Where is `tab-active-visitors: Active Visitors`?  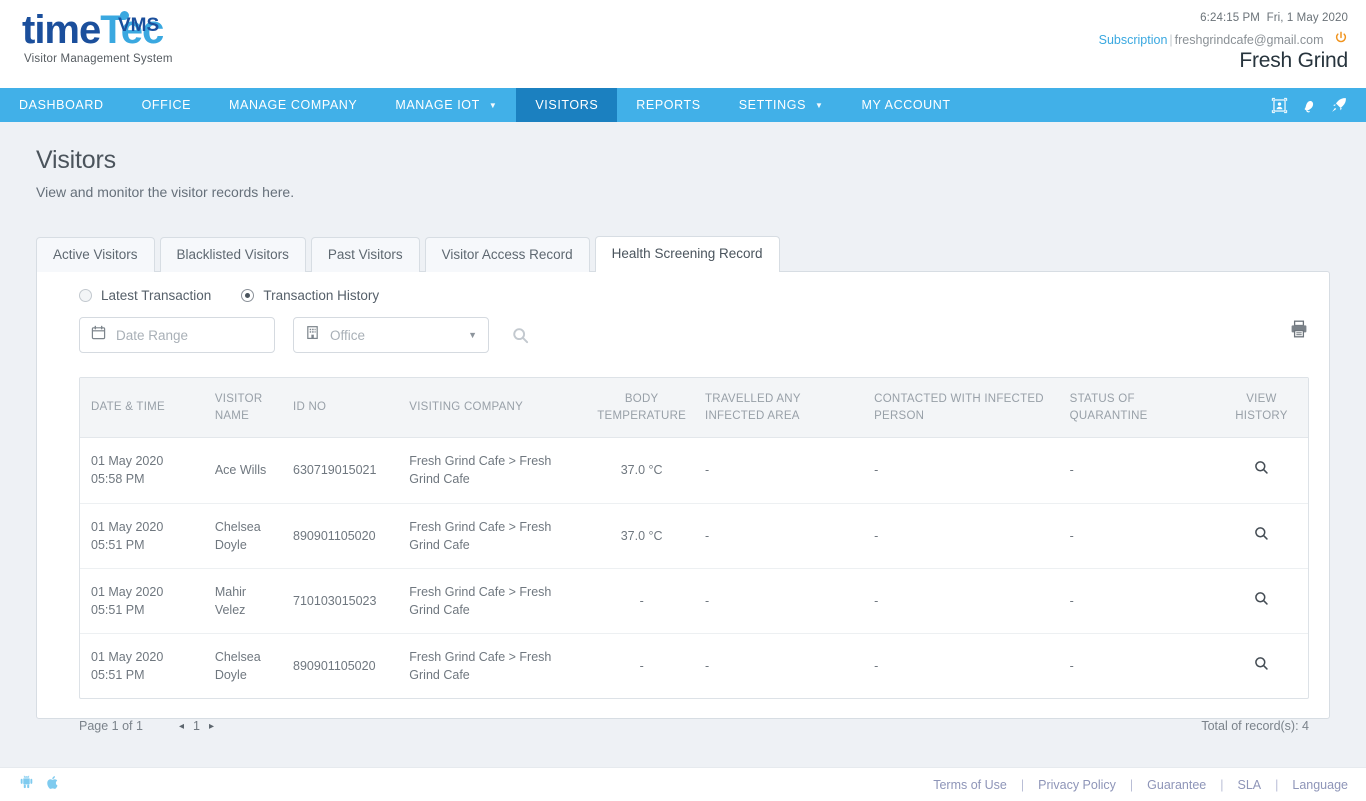 tab-active-visitors: Active Visitors is located at coordinates (95, 254).